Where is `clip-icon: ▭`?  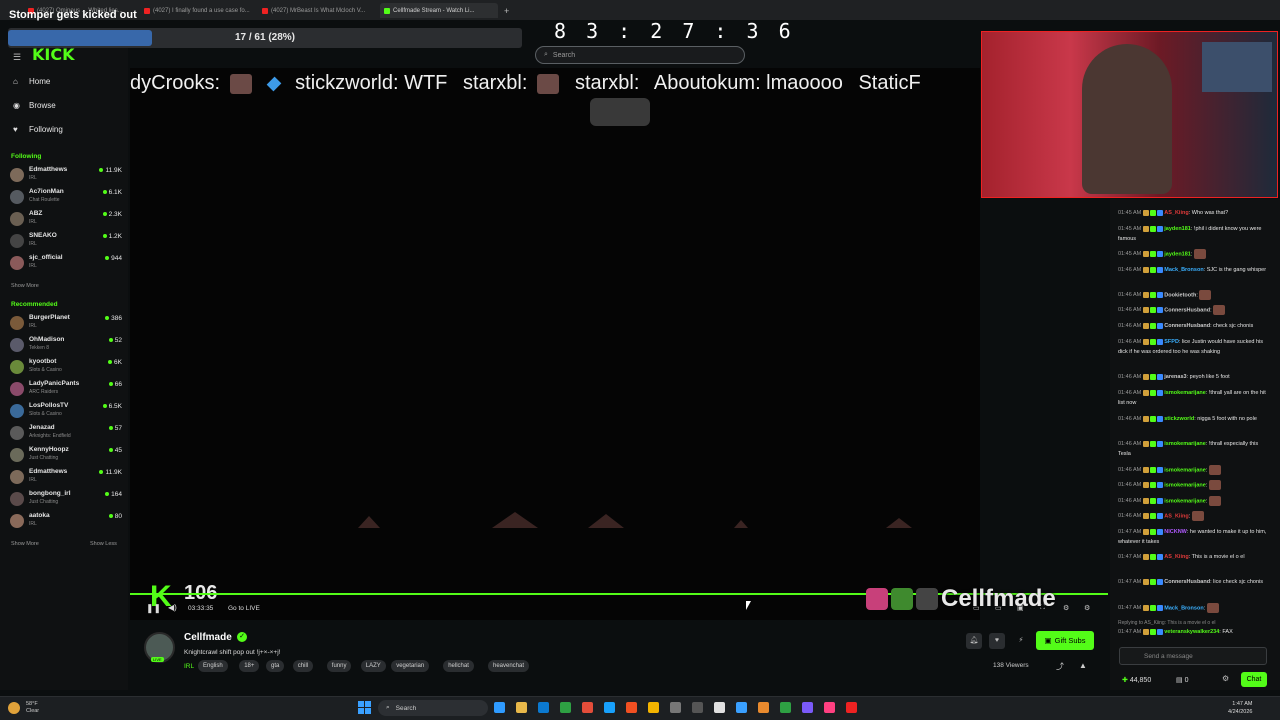 clip-icon: ▭ is located at coordinates (976, 608).